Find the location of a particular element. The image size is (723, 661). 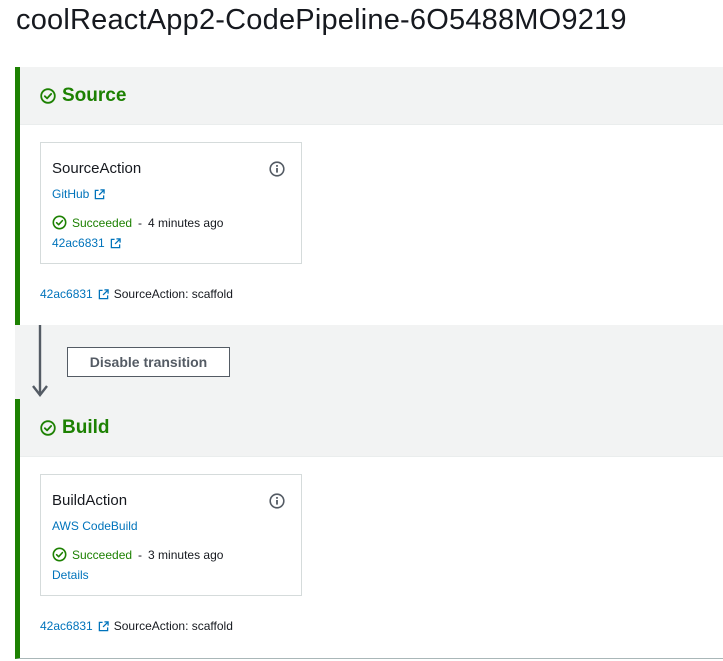

stage-header: Source is located at coordinates (371, 96).